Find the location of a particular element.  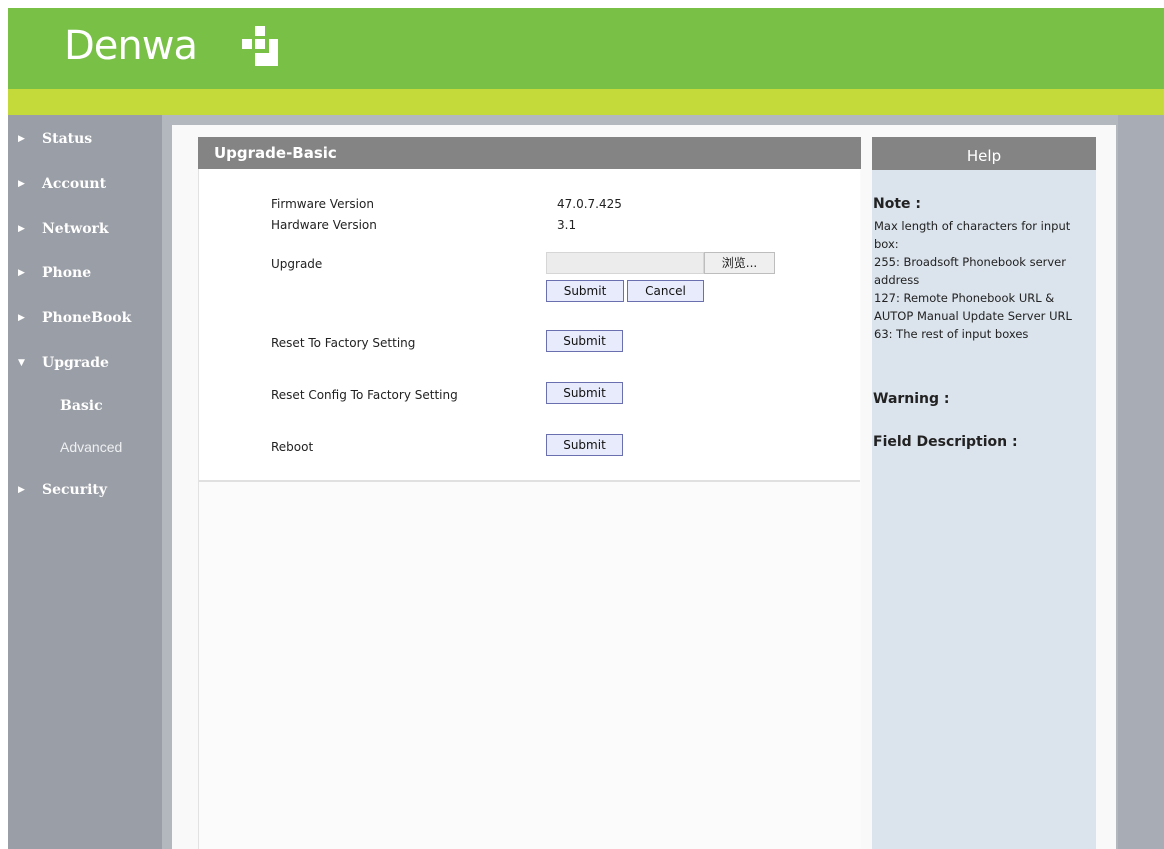

help-note-line: address is located at coordinates (897, 280).